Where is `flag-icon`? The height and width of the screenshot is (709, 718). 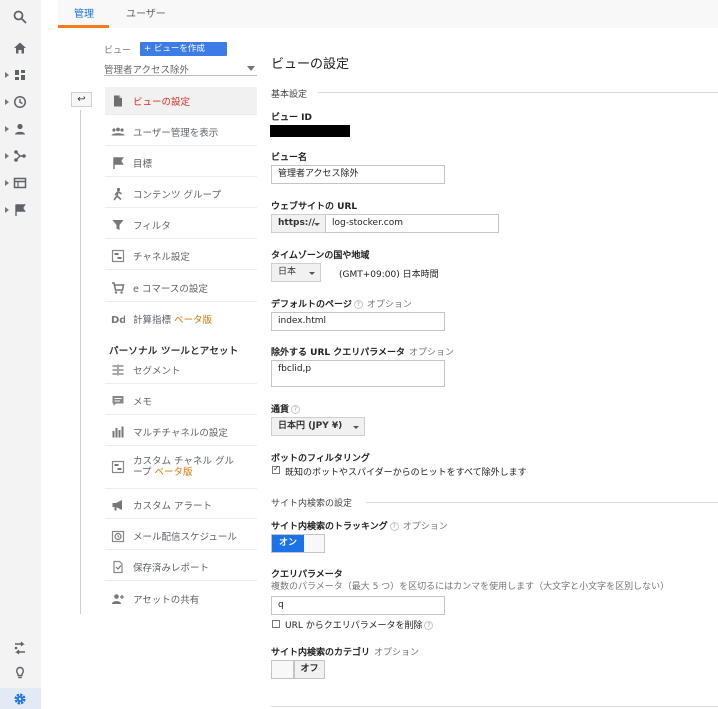
flag-icon is located at coordinates (20, 210).